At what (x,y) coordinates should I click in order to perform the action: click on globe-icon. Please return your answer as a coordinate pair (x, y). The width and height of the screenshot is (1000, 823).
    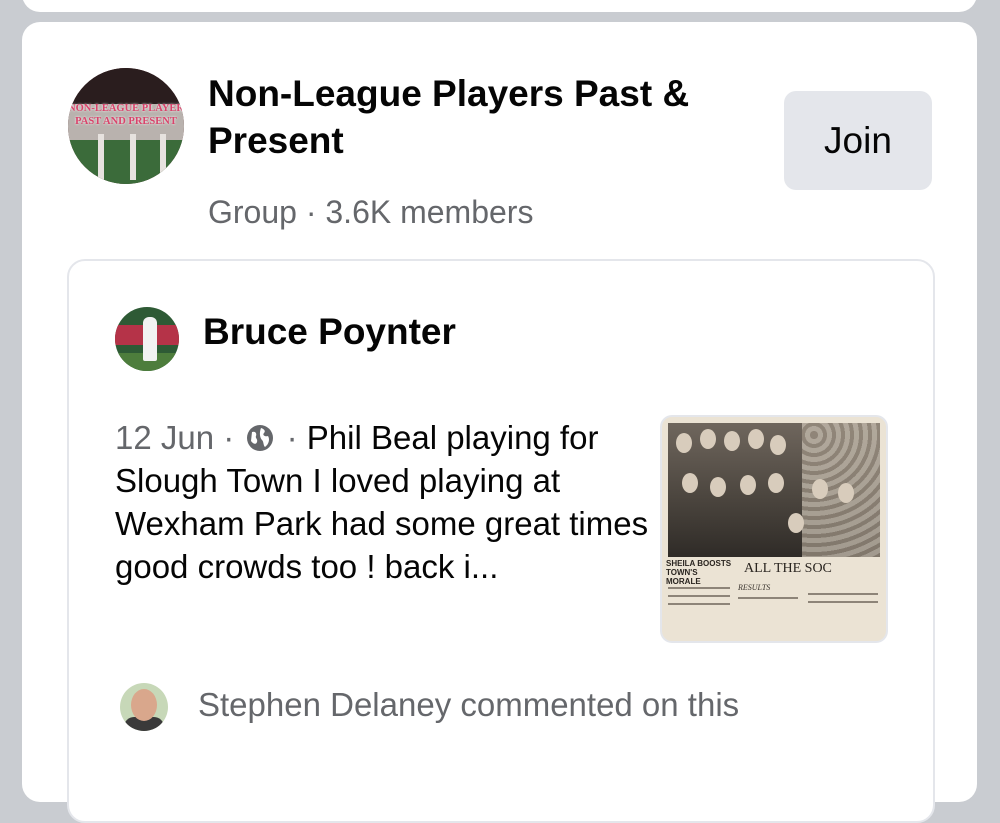
    Looking at the image, I should click on (260, 438).